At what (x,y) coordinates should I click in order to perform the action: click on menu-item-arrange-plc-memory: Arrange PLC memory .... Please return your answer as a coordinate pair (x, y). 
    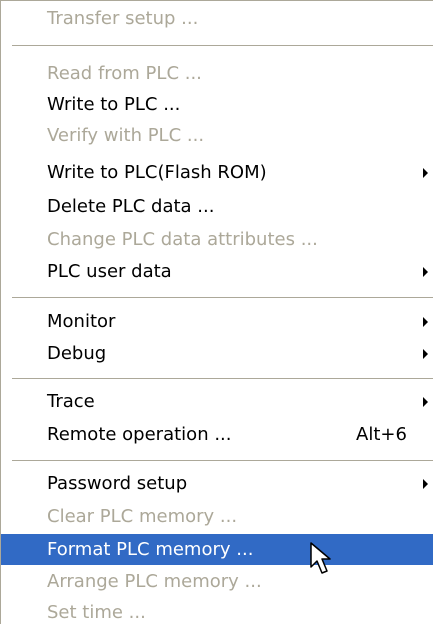
    Looking at the image, I should click on (217, 581).